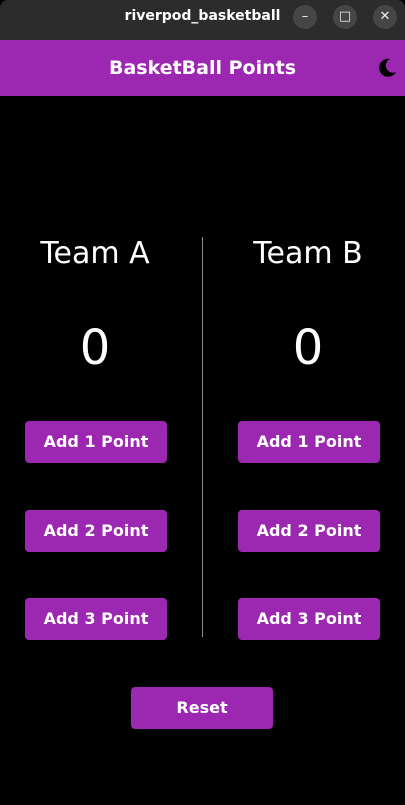 Image resolution: width=405 pixels, height=805 pixels. I want to click on team-a-name: Team A, so click(95, 253).